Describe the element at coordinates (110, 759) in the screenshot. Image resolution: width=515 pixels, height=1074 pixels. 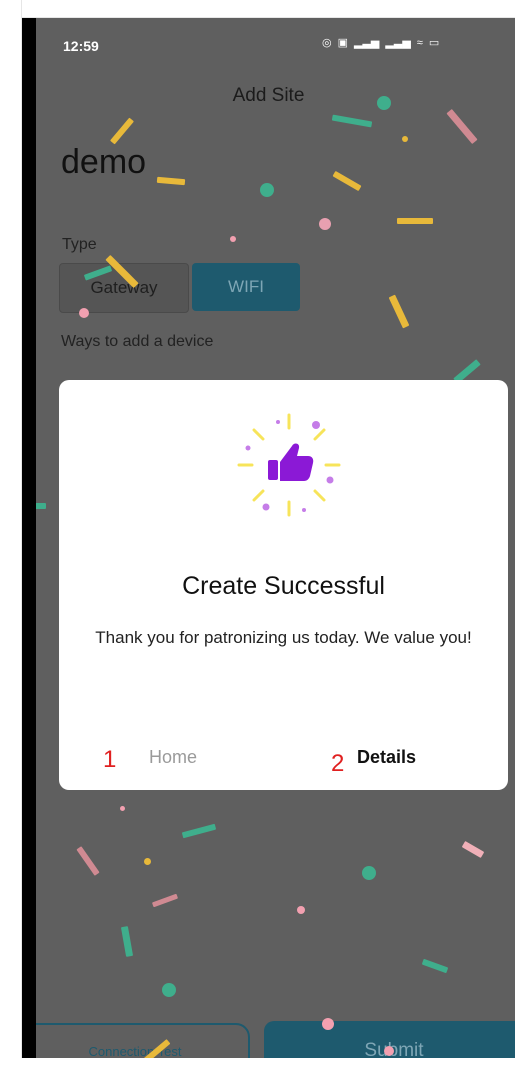
I see `annotation-1: 1` at that location.